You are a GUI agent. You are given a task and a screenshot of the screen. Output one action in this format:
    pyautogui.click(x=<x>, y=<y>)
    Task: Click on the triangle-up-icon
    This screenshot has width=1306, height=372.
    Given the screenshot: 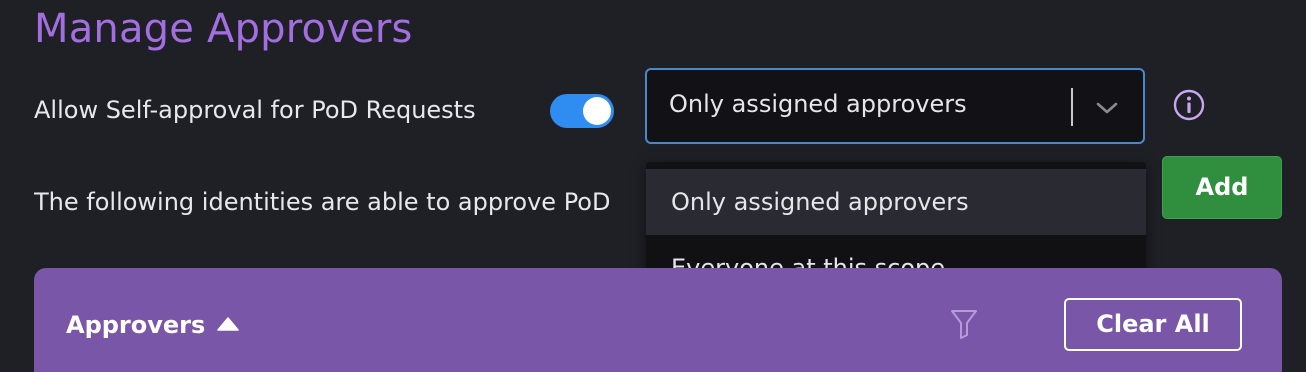 What is the action you would take?
    pyautogui.click(x=228, y=324)
    